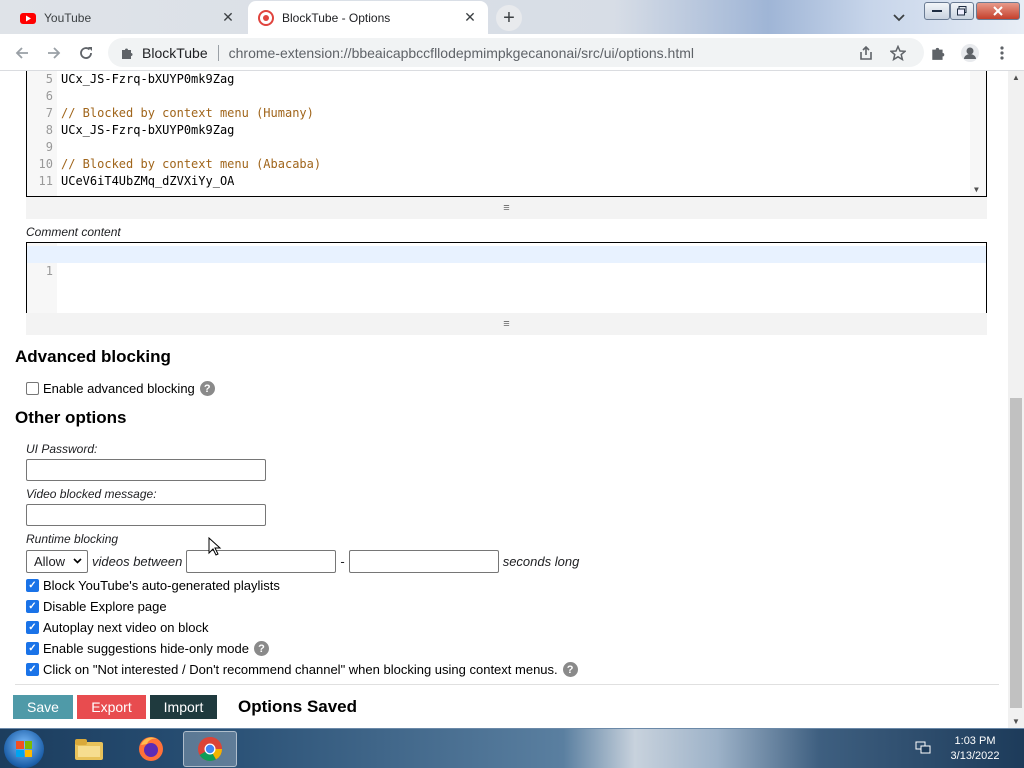 This screenshot has height=768, width=1024. Describe the element at coordinates (266, 17) in the screenshot. I see `blocktube-icon` at that location.